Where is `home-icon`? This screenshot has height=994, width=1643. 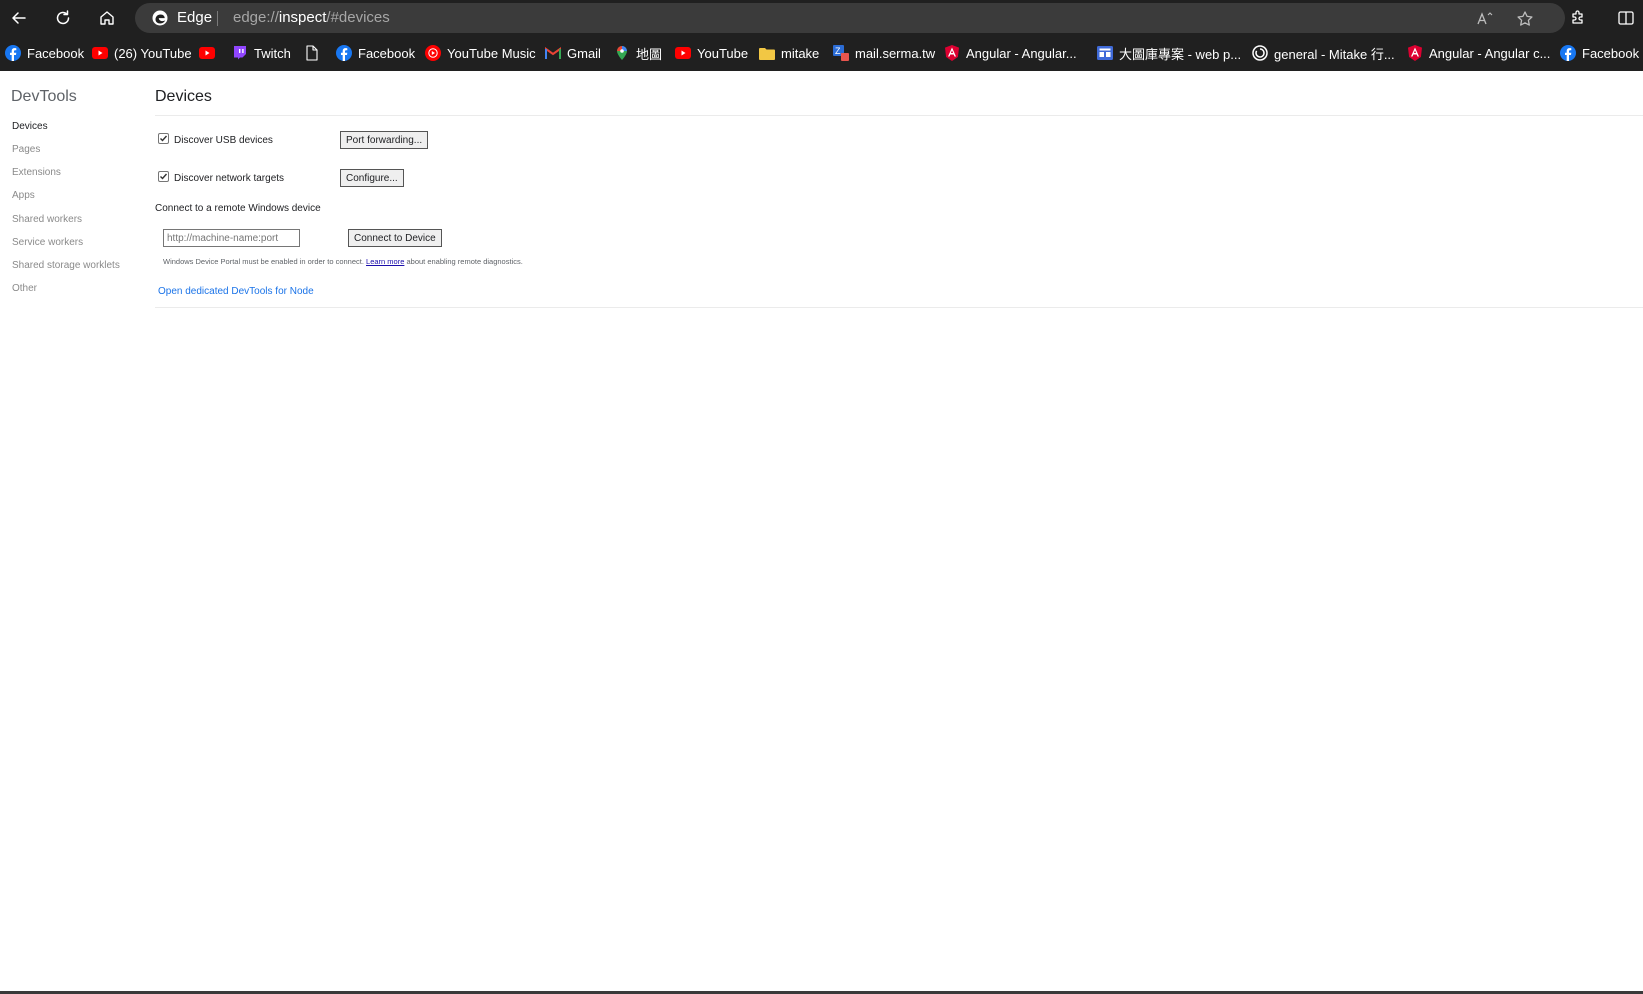
home-icon is located at coordinates (107, 18).